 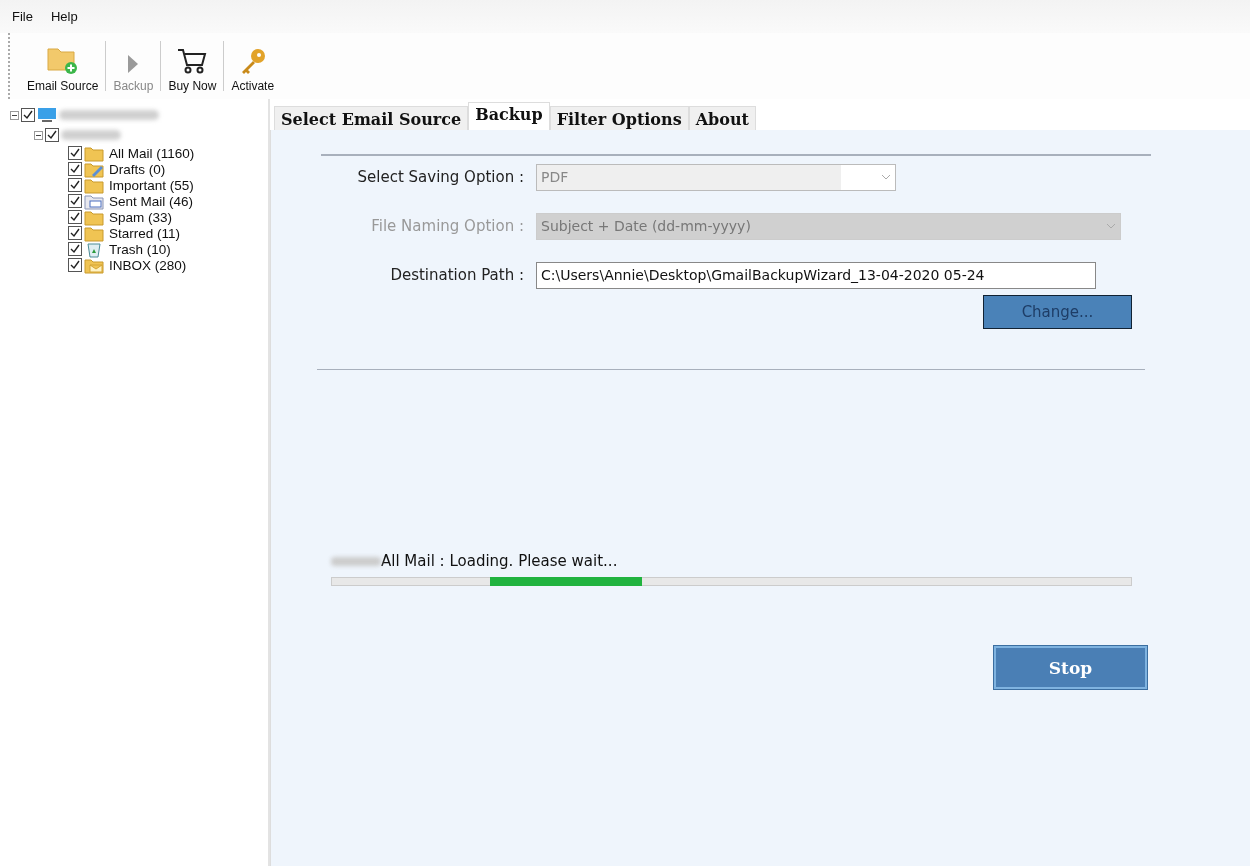 What do you see at coordinates (145, 233) in the screenshot?
I see `folder-label: Starred (11)` at bounding box center [145, 233].